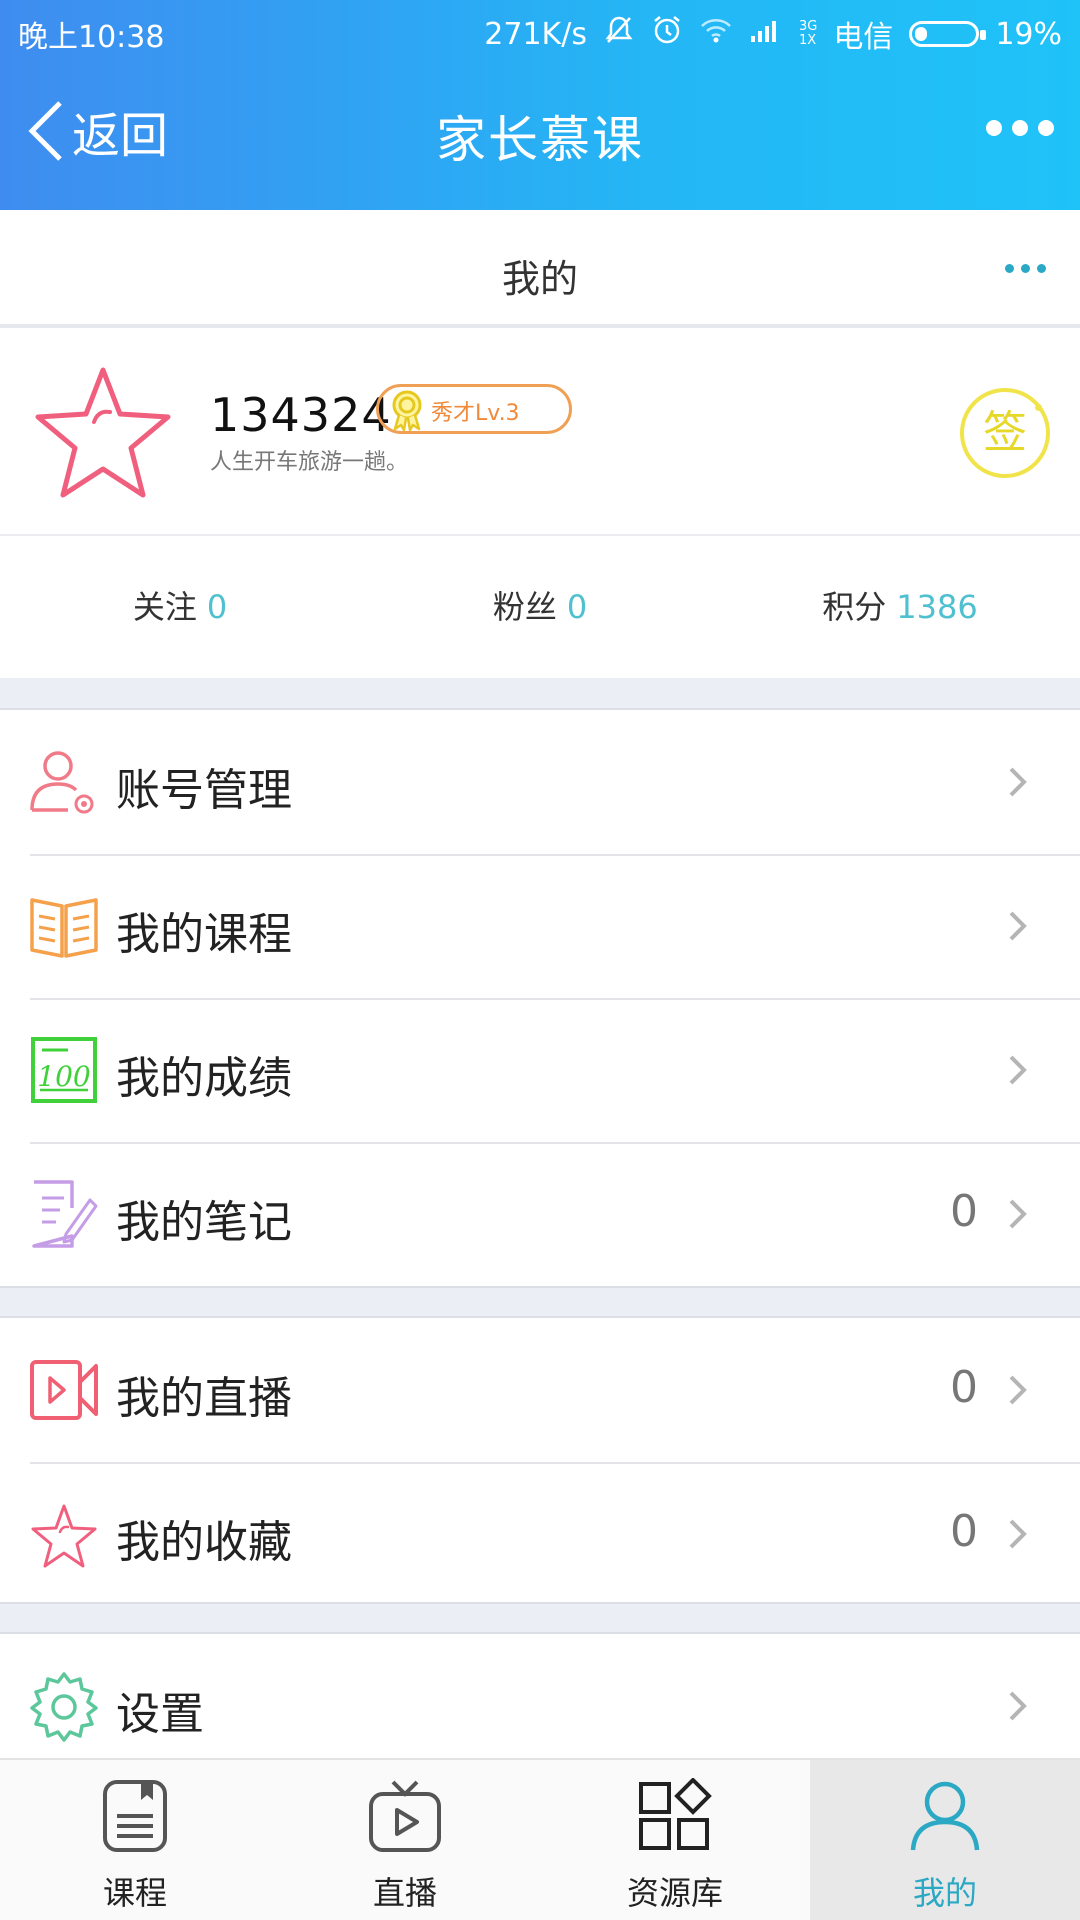 The width and height of the screenshot is (1080, 1920). I want to click on signal-icon, so click(766, 34).